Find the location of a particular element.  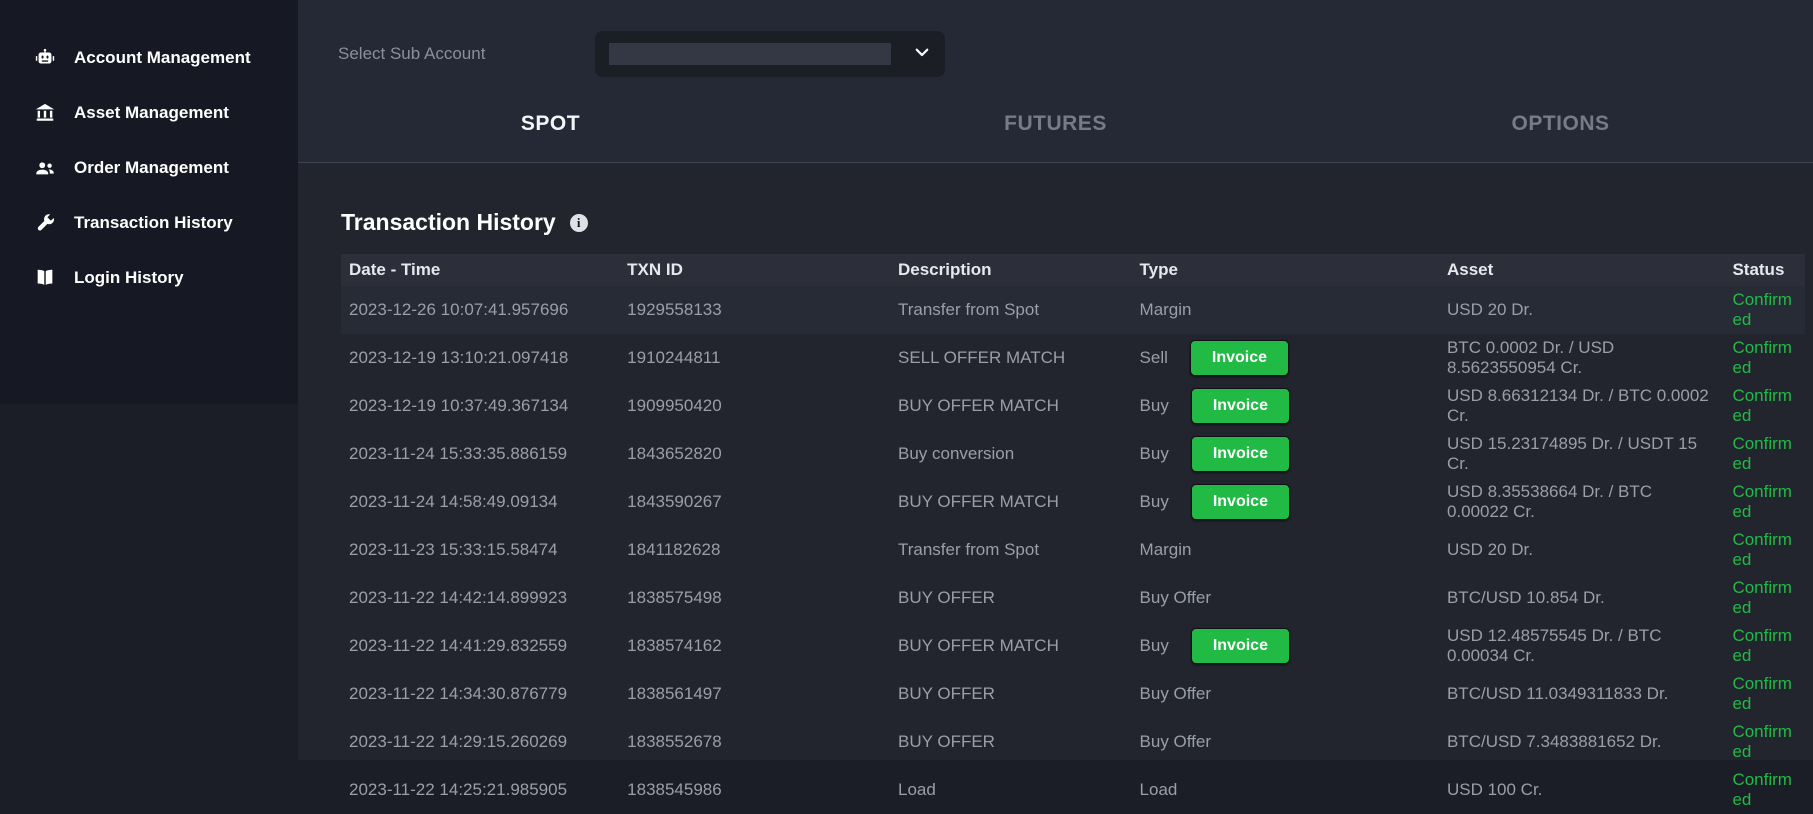

cell-txn-id: 1841182628 is located at coordinates (674, 549).